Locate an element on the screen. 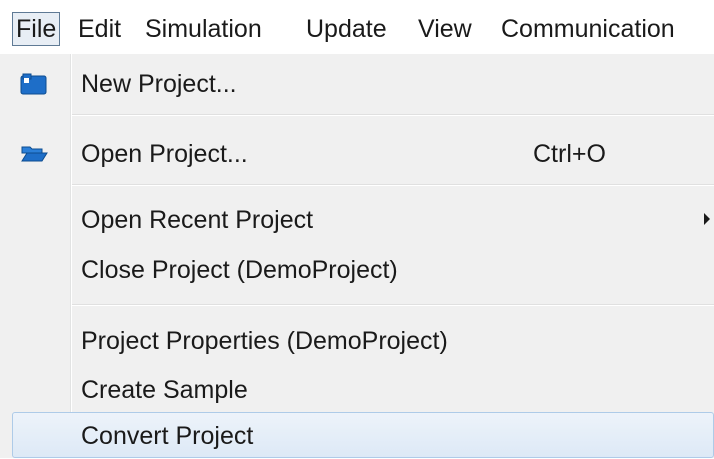  menu-item-project-properties: Project Properties (DemoProject) is located at coordinates (357, 341).